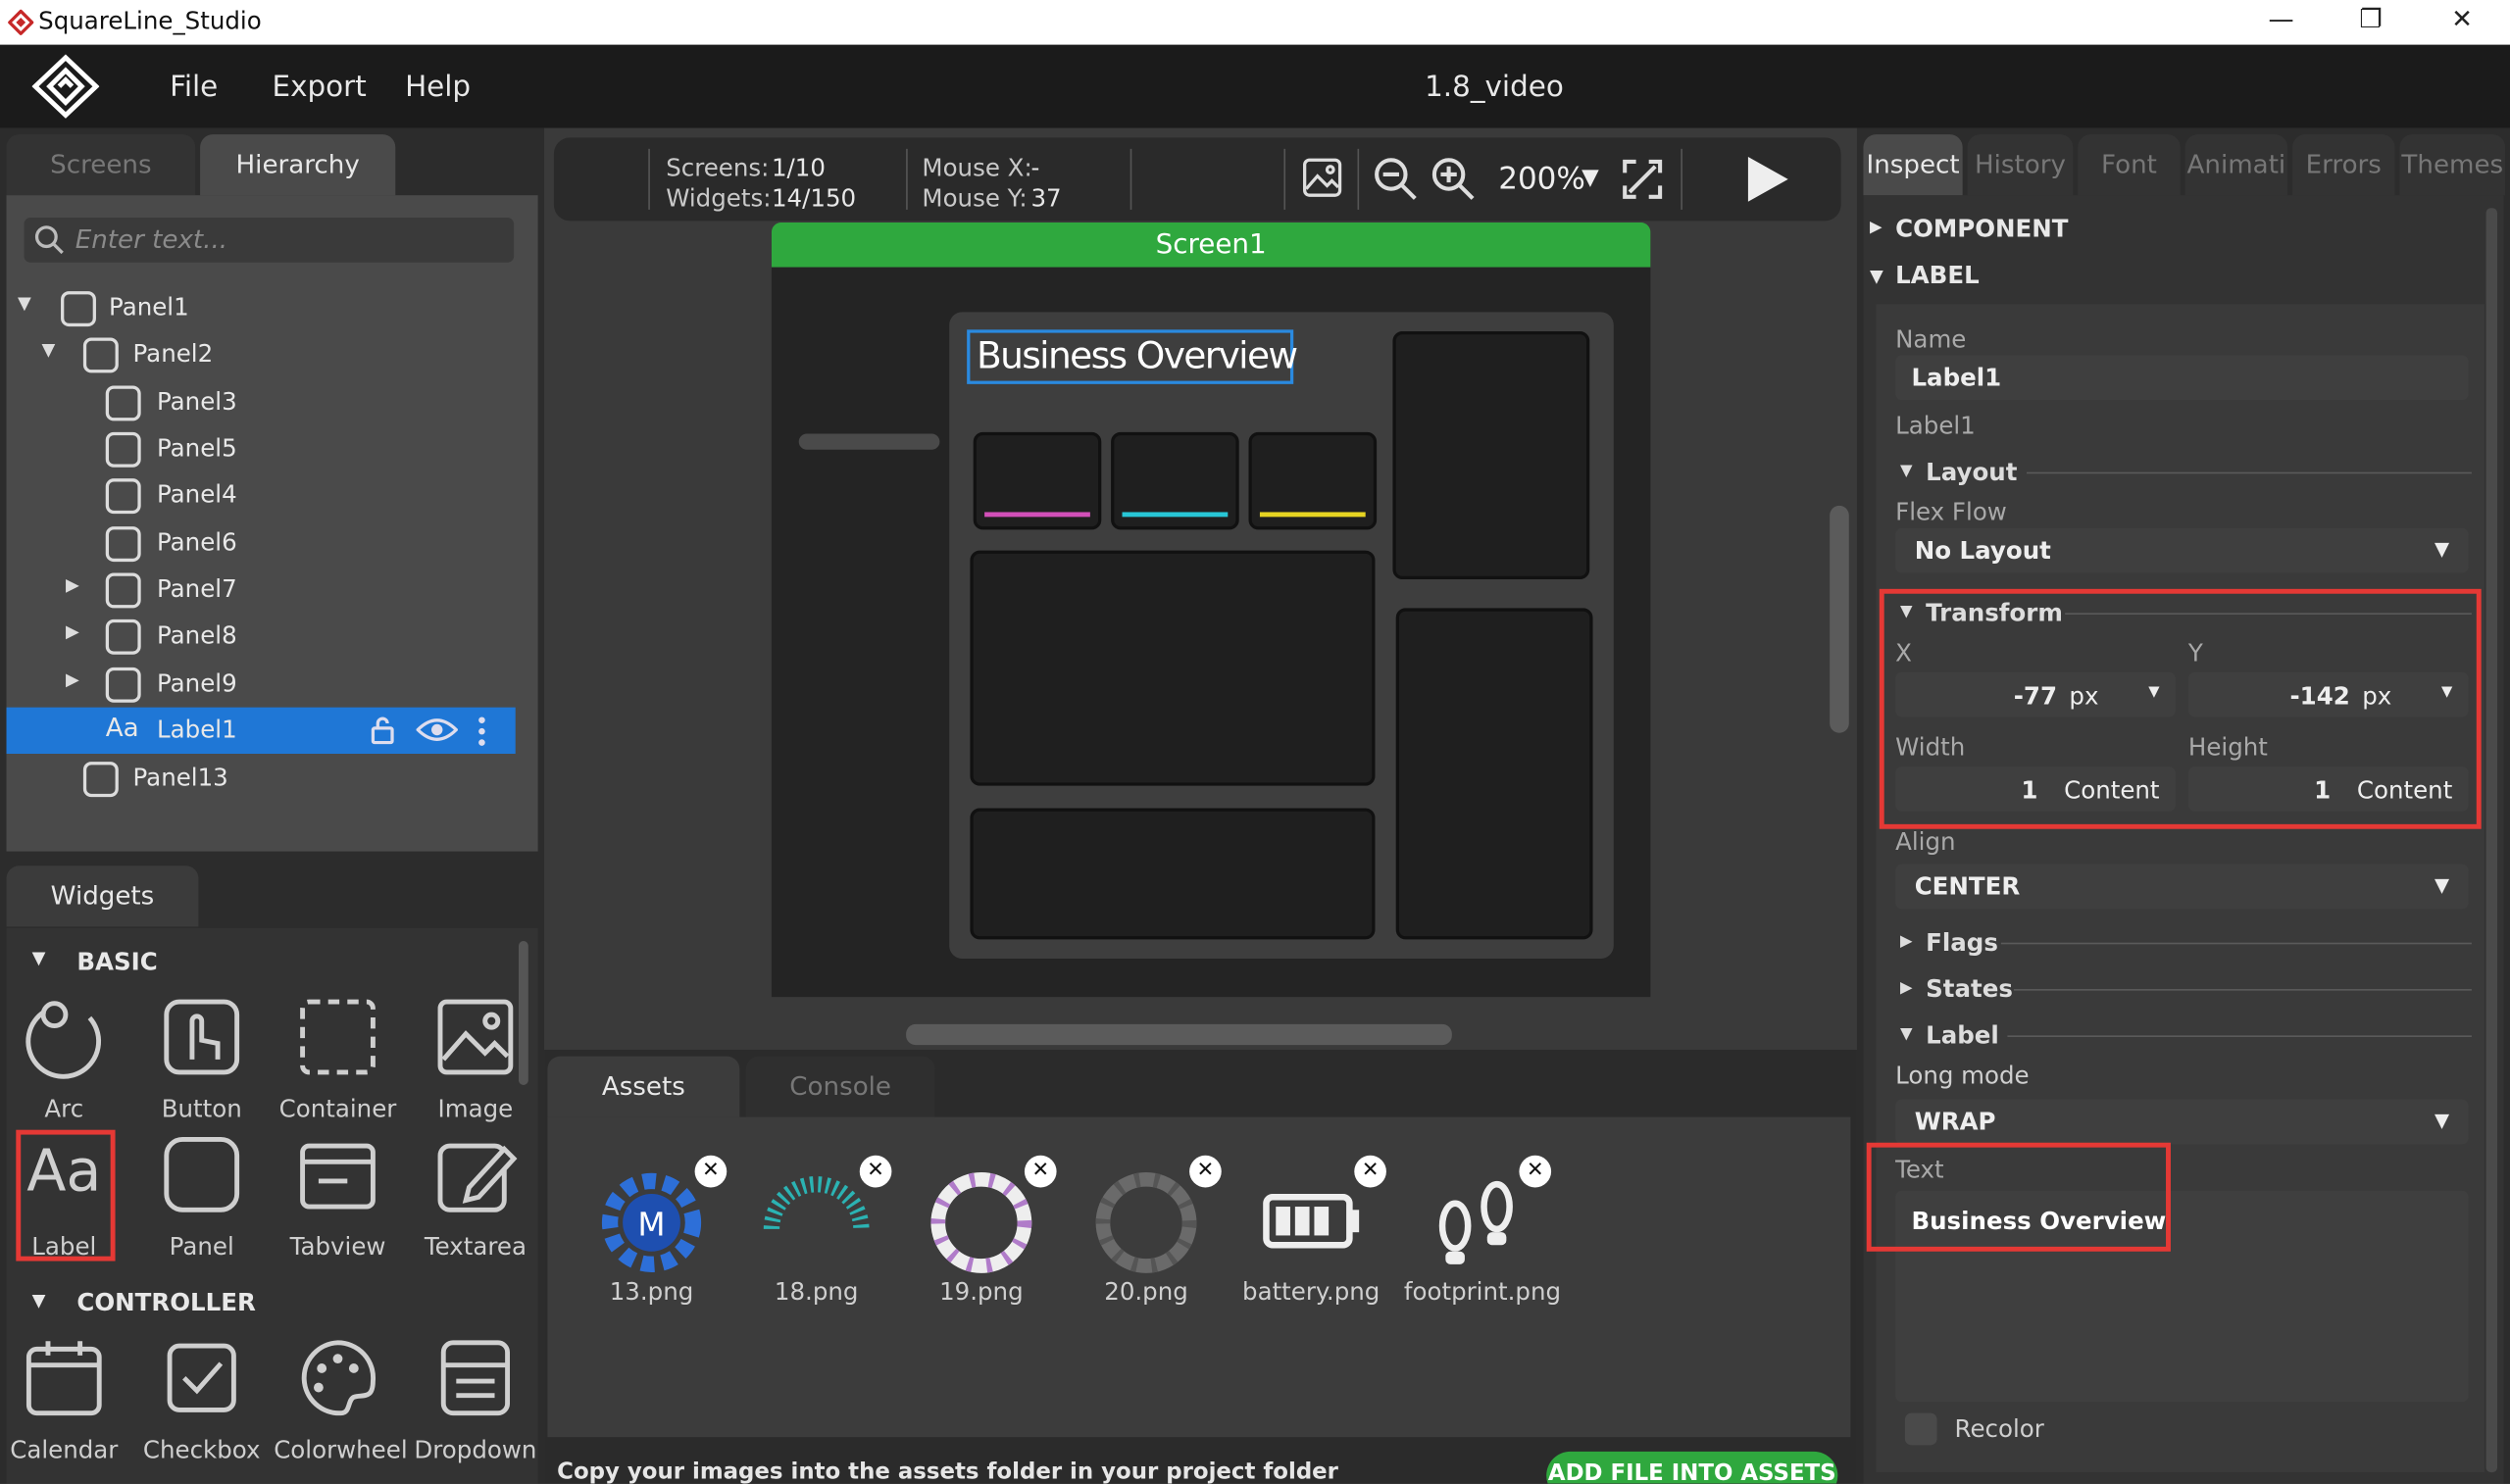  I want to click on long-mode-select: WRAP ▼, so click(2182, 1122).